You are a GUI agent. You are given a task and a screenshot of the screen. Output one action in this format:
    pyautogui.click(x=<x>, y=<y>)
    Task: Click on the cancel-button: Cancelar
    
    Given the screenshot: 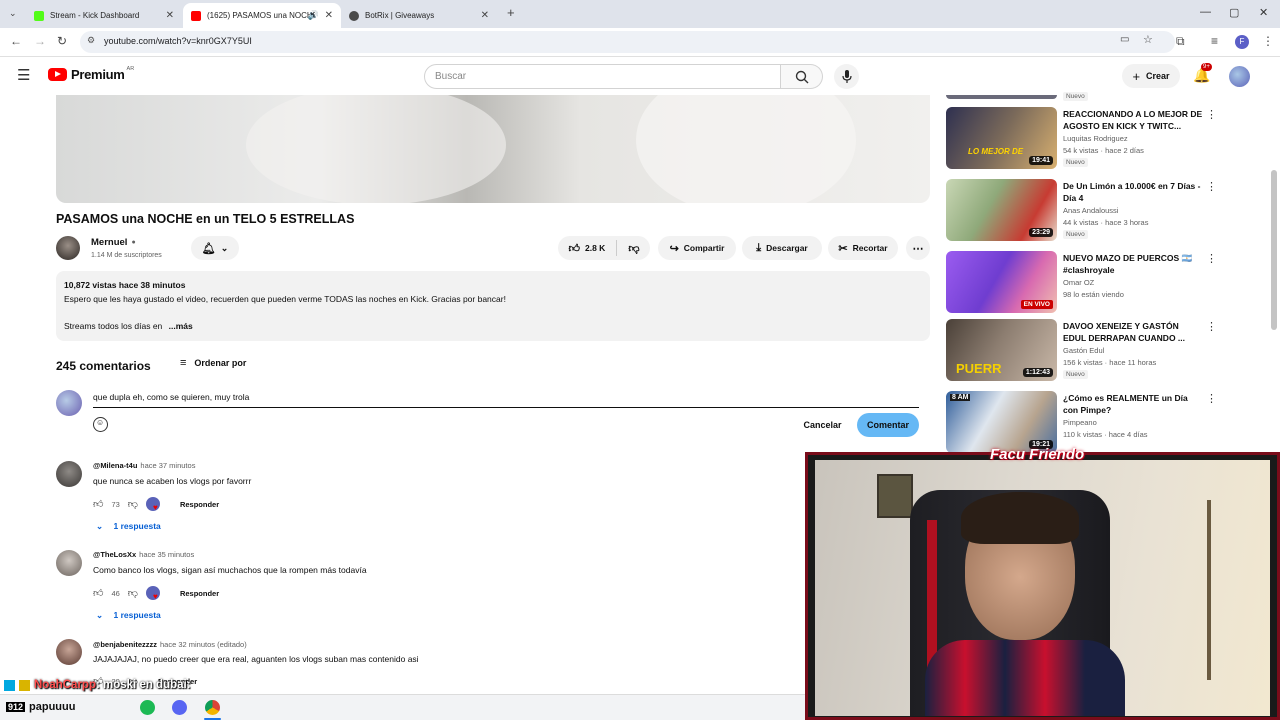 What is the action you would take?
    pyautogui.click(x=822, y=425)
    